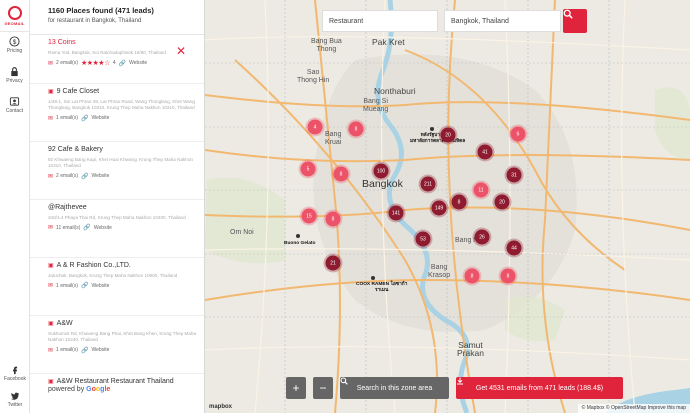 The width and height of the screenshot is (690, 413). Describe the element at coordinates (181, 51) in the screenshot. I see `close-icon: ✕` at that location.